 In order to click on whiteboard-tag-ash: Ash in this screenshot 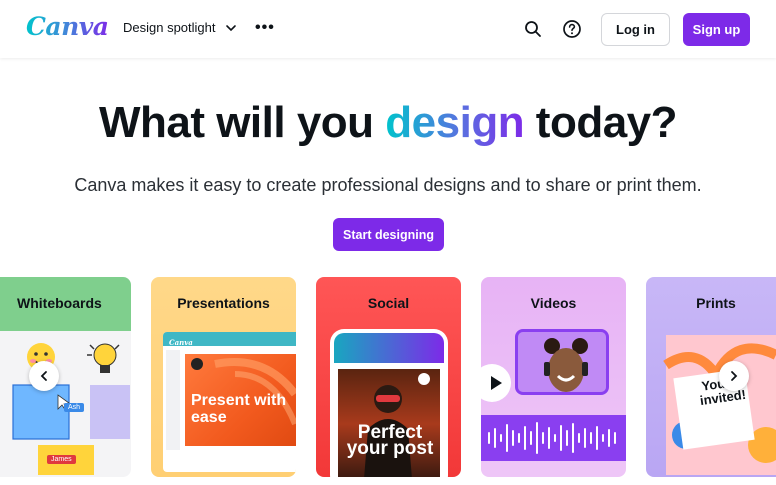, I will do `click(74, 407)`.